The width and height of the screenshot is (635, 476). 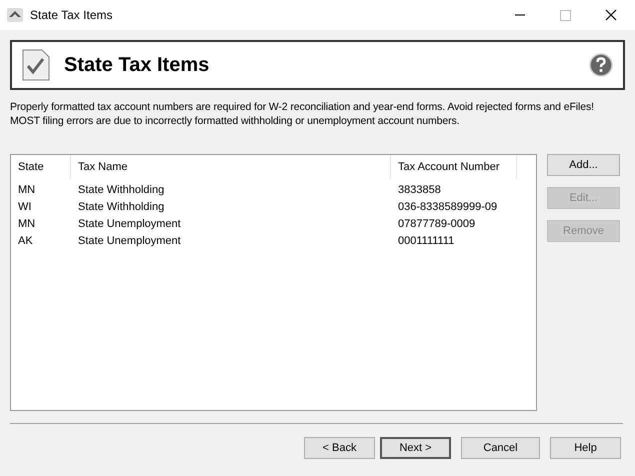 I want to click on page-title: State Tax Items, so click(x=137, y=65).